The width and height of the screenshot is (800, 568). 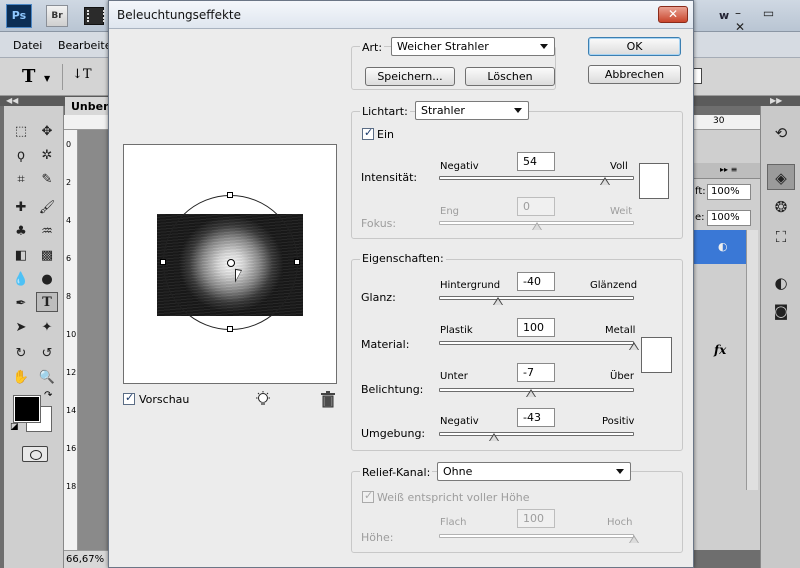 I want to click on window-controls: – ▭ ✕, so click(x=767, y=20).